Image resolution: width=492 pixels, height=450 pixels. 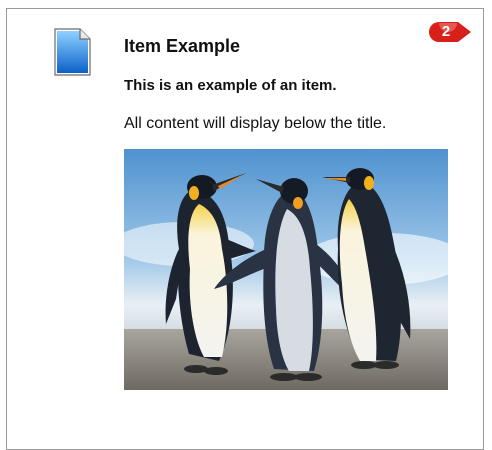 What do you see at coordinates (446, 31) in the screenshot?
I see `badge-count: 2` at bounding box center [446, 31].